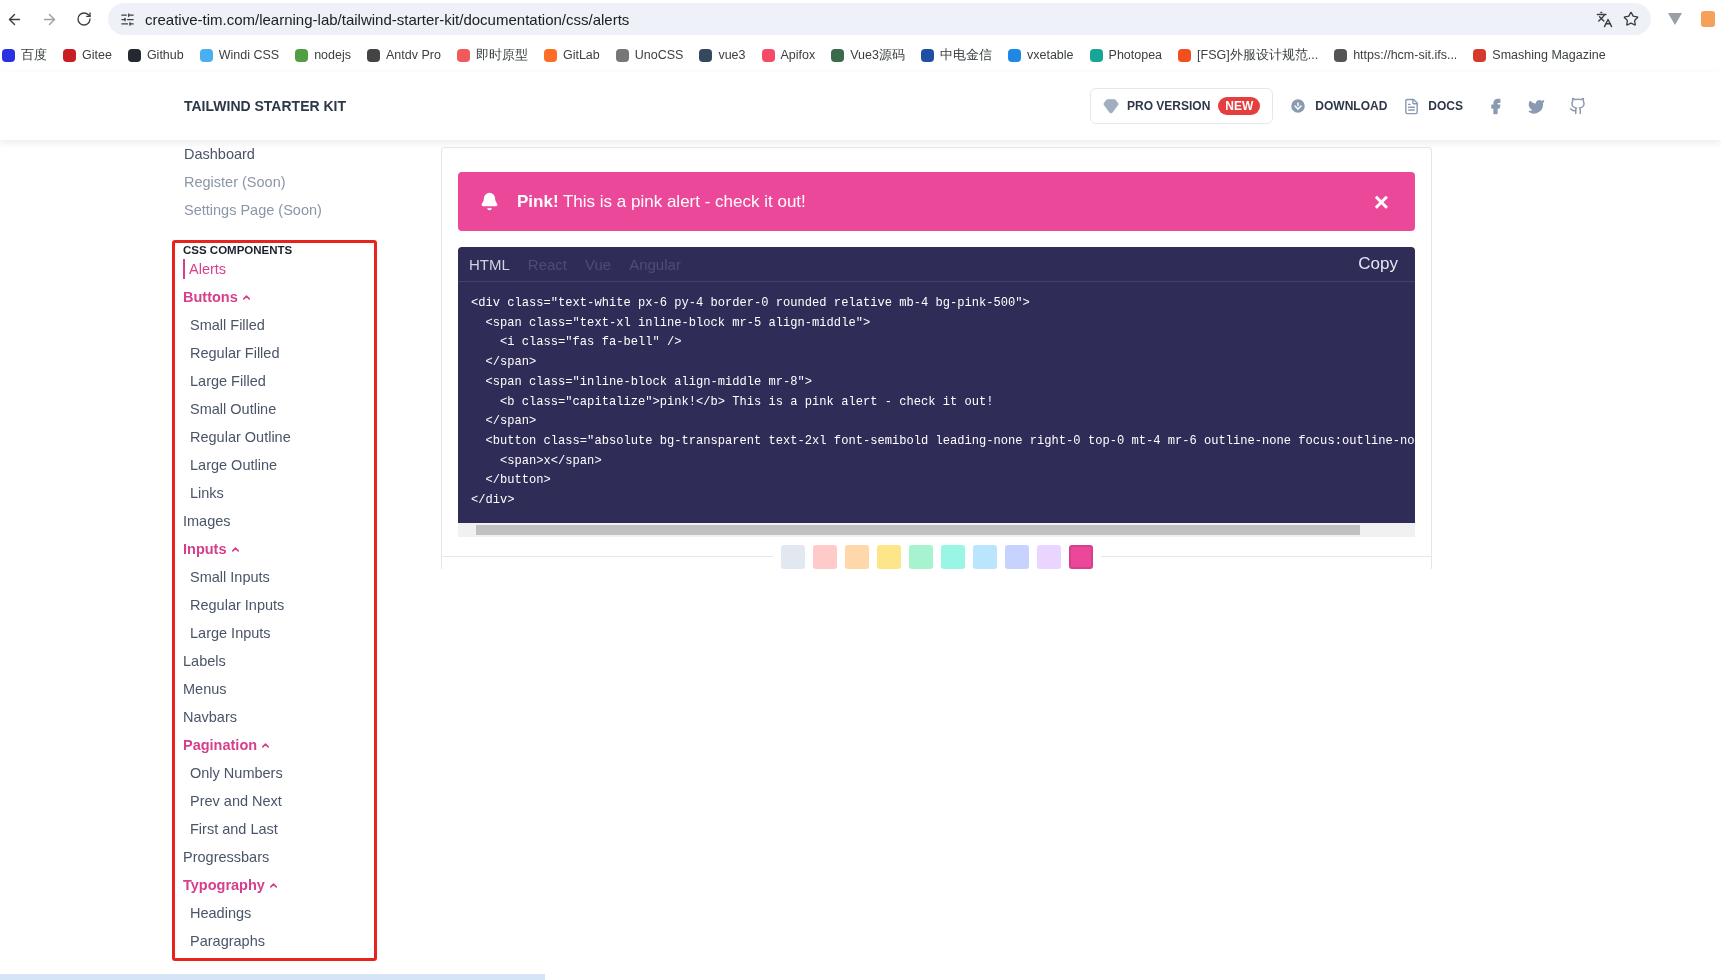 The image size is (1721, 980). I want to click on bell-icon, so click(489, 201).